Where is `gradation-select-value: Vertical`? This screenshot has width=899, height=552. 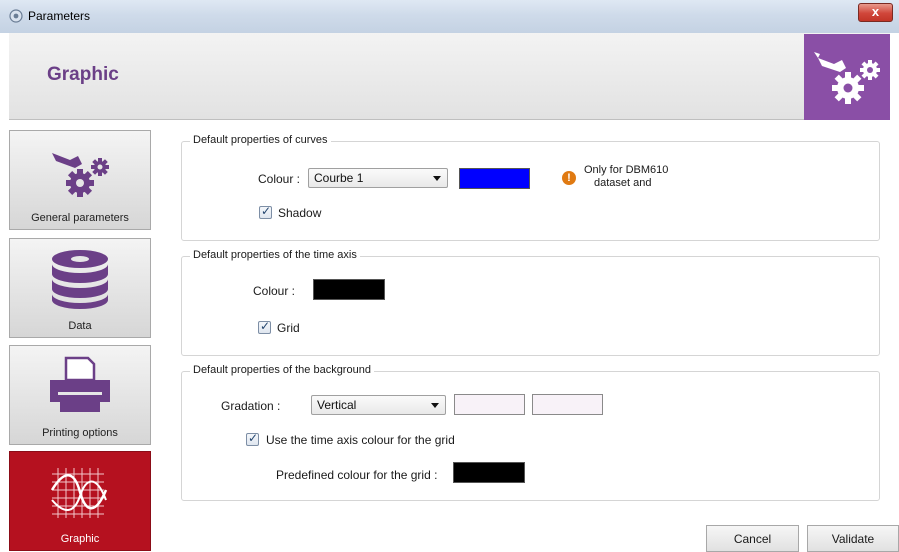 gradation-select-value: Vertical is located at coordinates (337, 405).